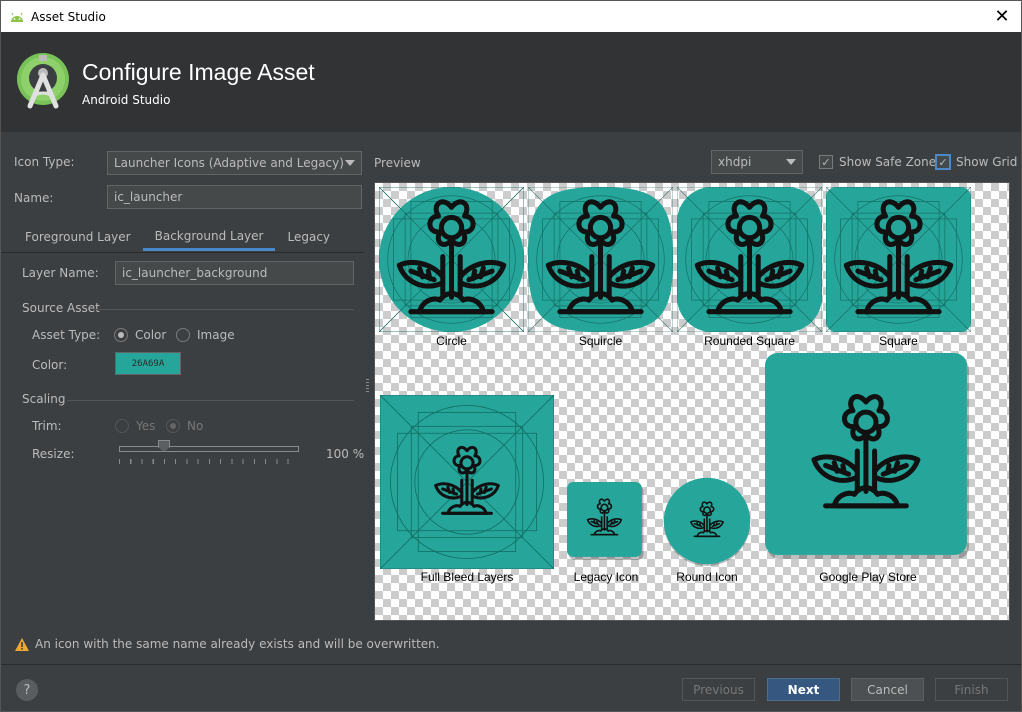 The width and height of the screenshot is (1022, 712). I want to click on tab-label: Foreground Layer, so click(78, 237).